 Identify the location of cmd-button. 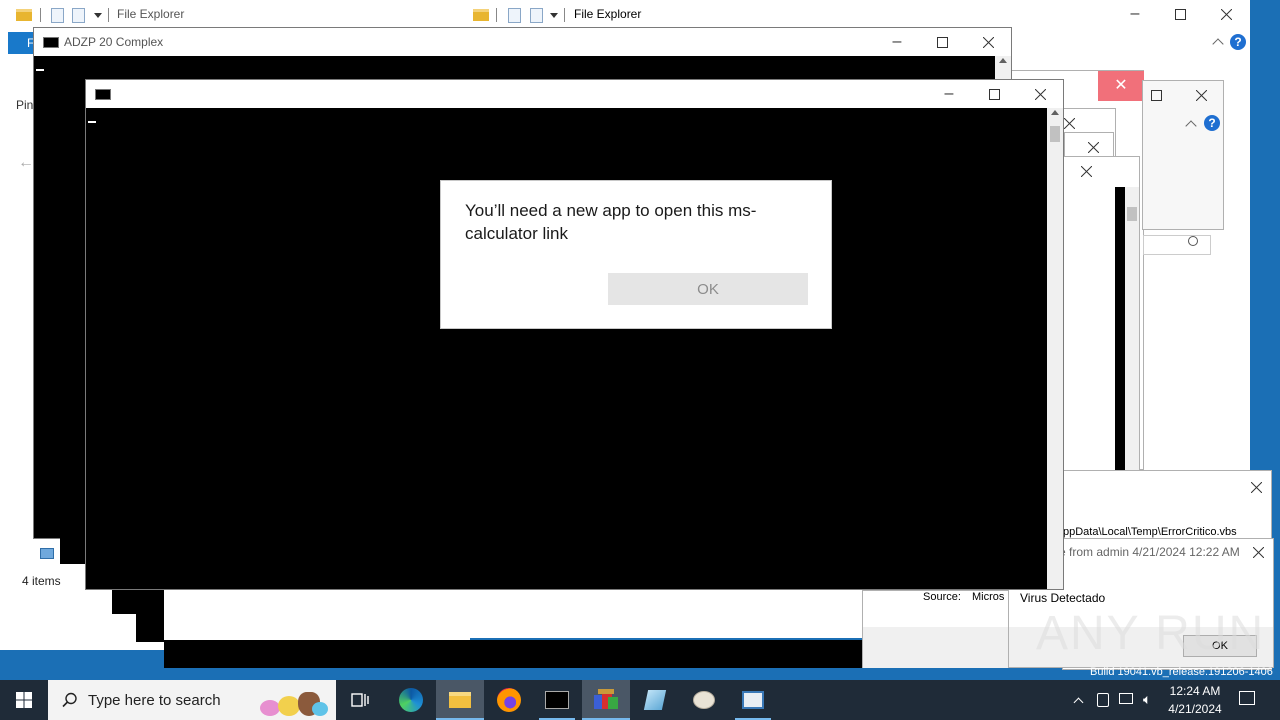
(557, 700).